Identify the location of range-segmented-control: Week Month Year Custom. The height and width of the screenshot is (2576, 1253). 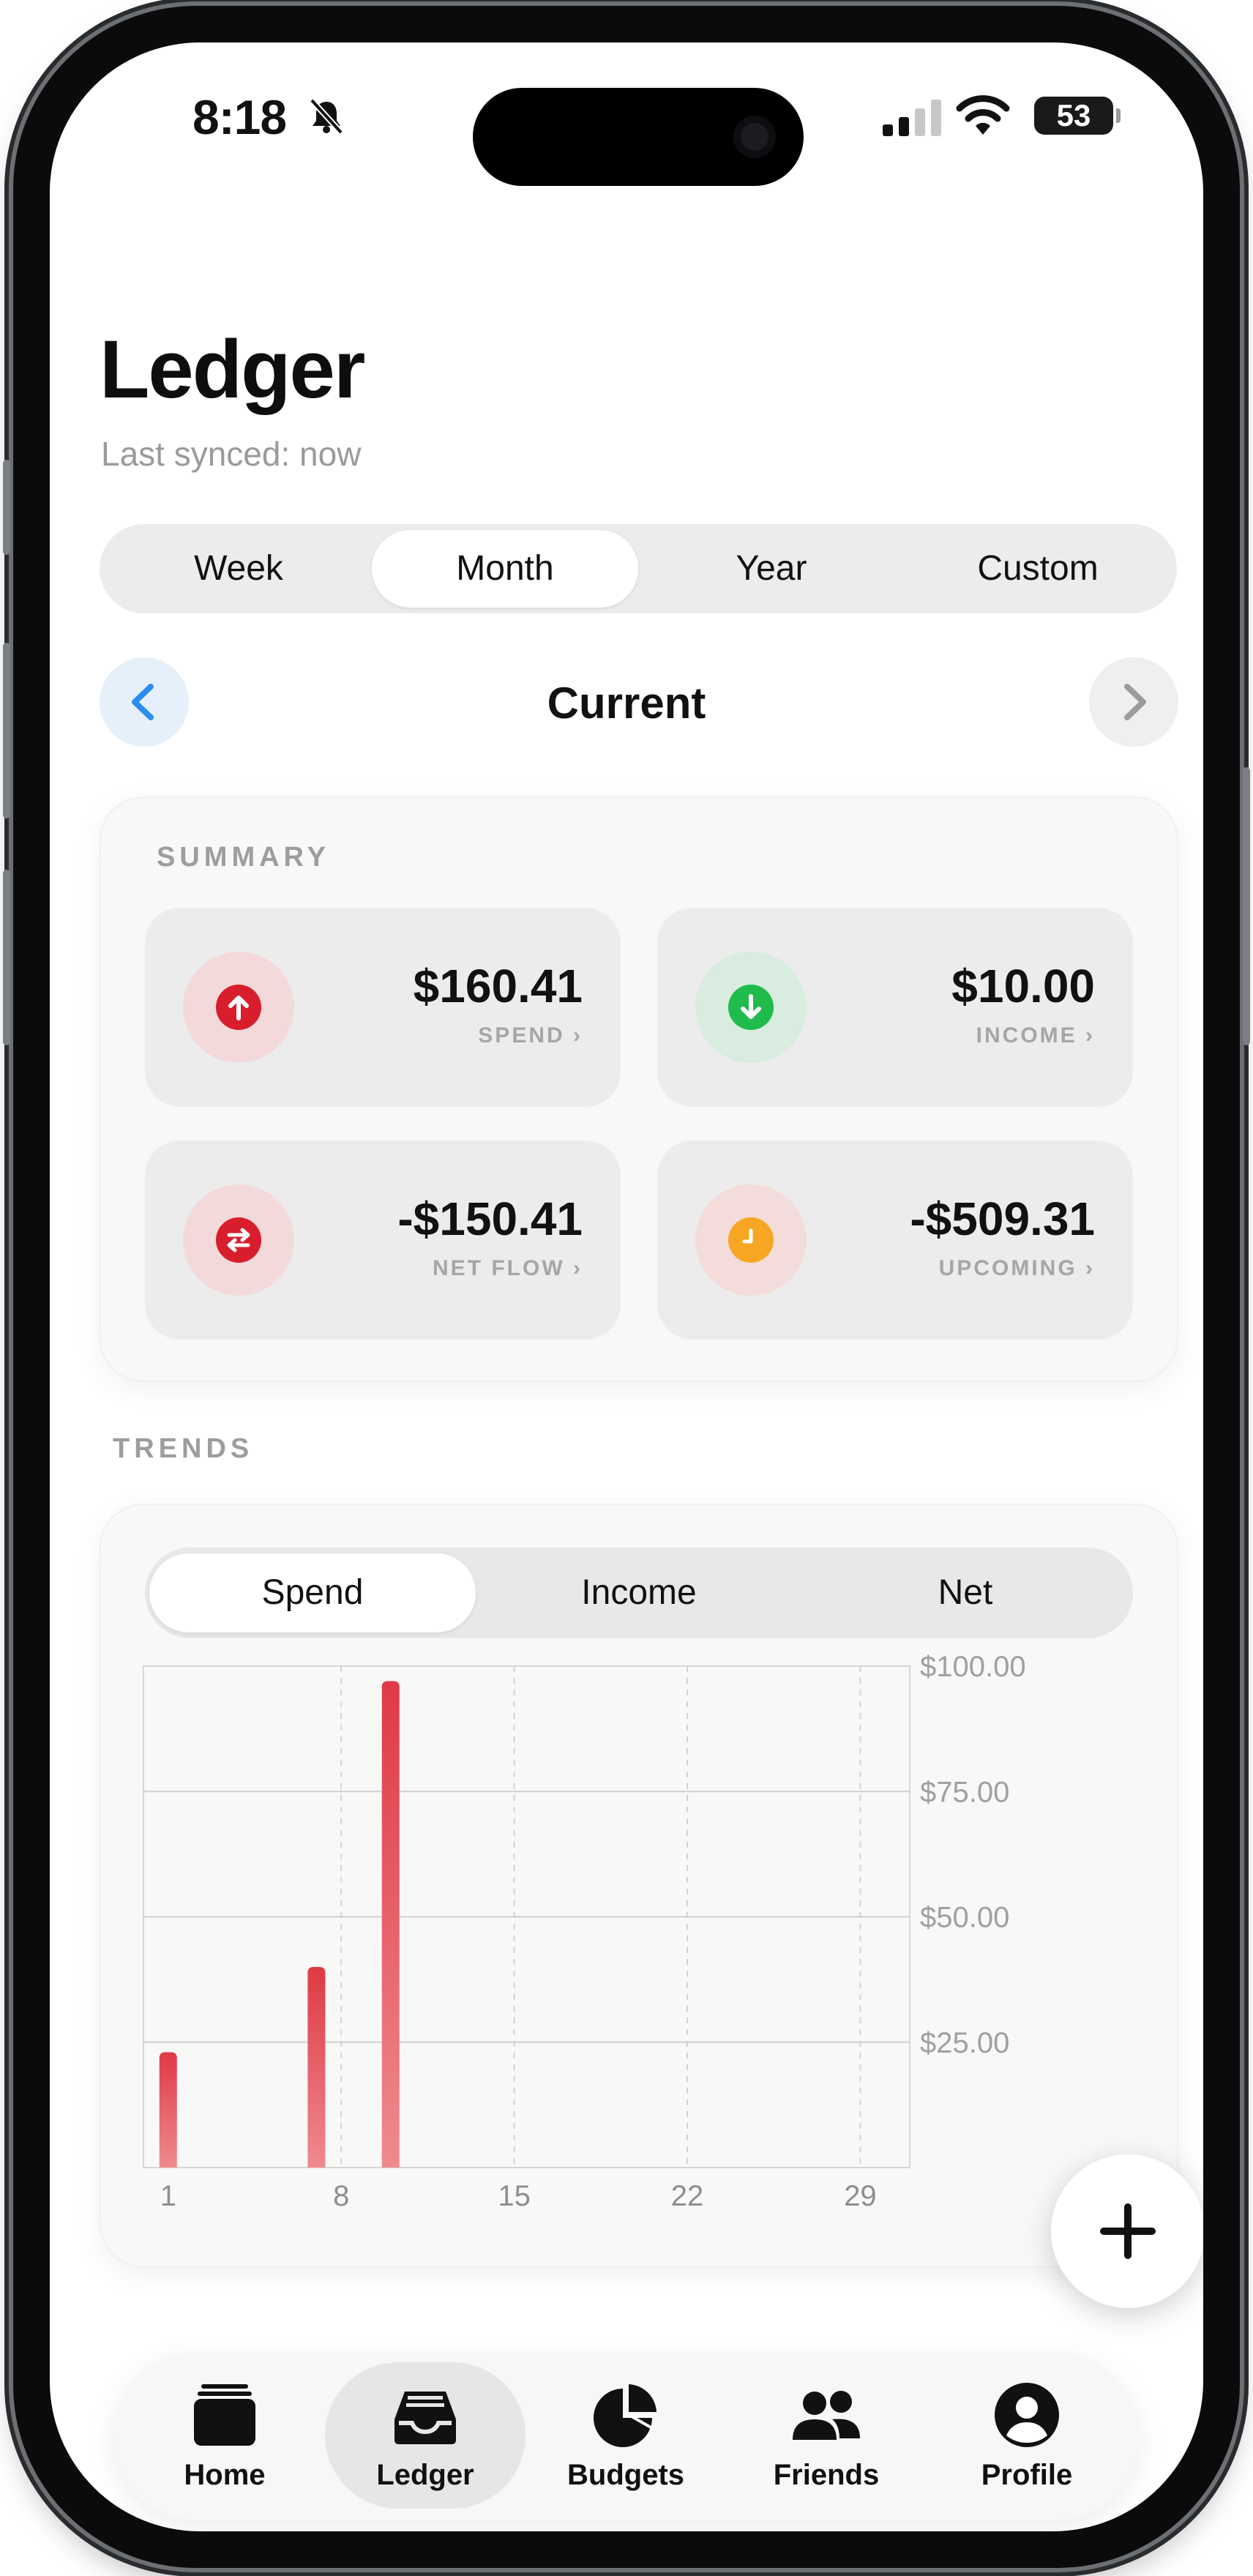
(638, 568).